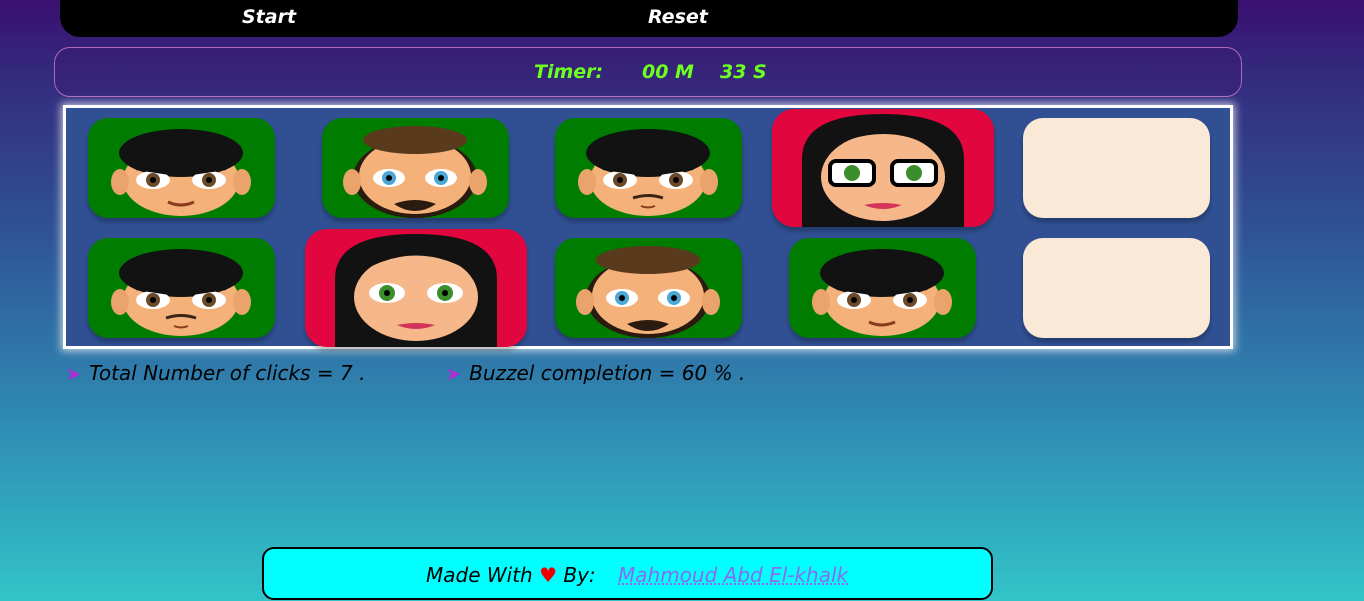 The width and height of the screenshot is (1364, 601). Describe the element at coordinates (227, 373) in the screenshot. I see `clicks-text: Total Number of clicks = 7 .` at that location.